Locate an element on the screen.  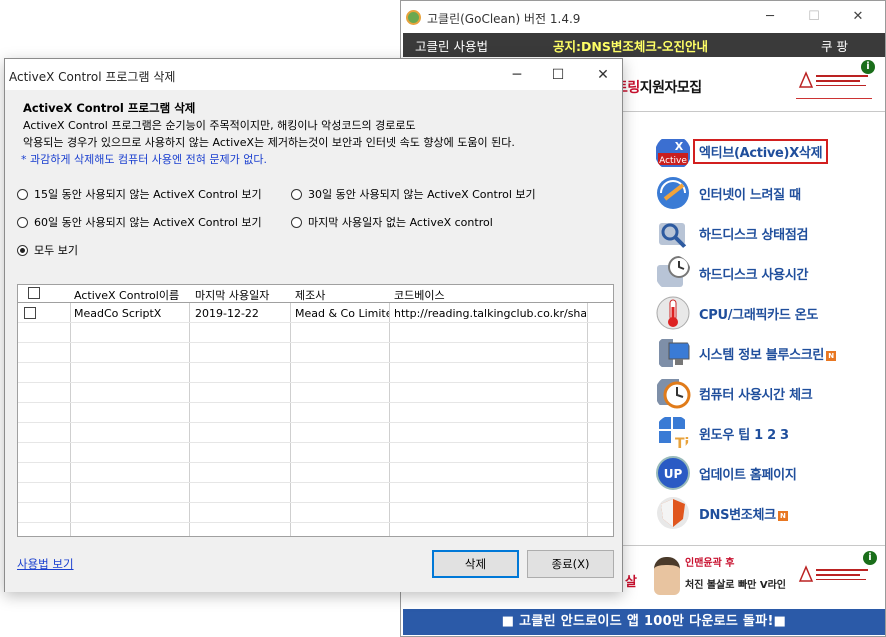
svg-text: X is located at coordinates (679, 146).